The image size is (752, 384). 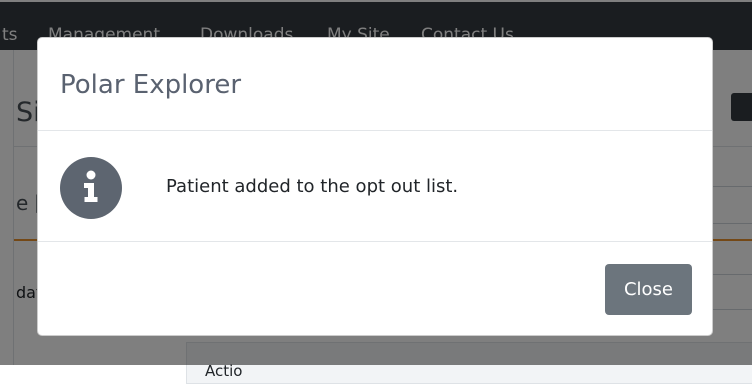 I want to click on dialog-message: Patient added to the opt out list., so click(x=312, y=186).